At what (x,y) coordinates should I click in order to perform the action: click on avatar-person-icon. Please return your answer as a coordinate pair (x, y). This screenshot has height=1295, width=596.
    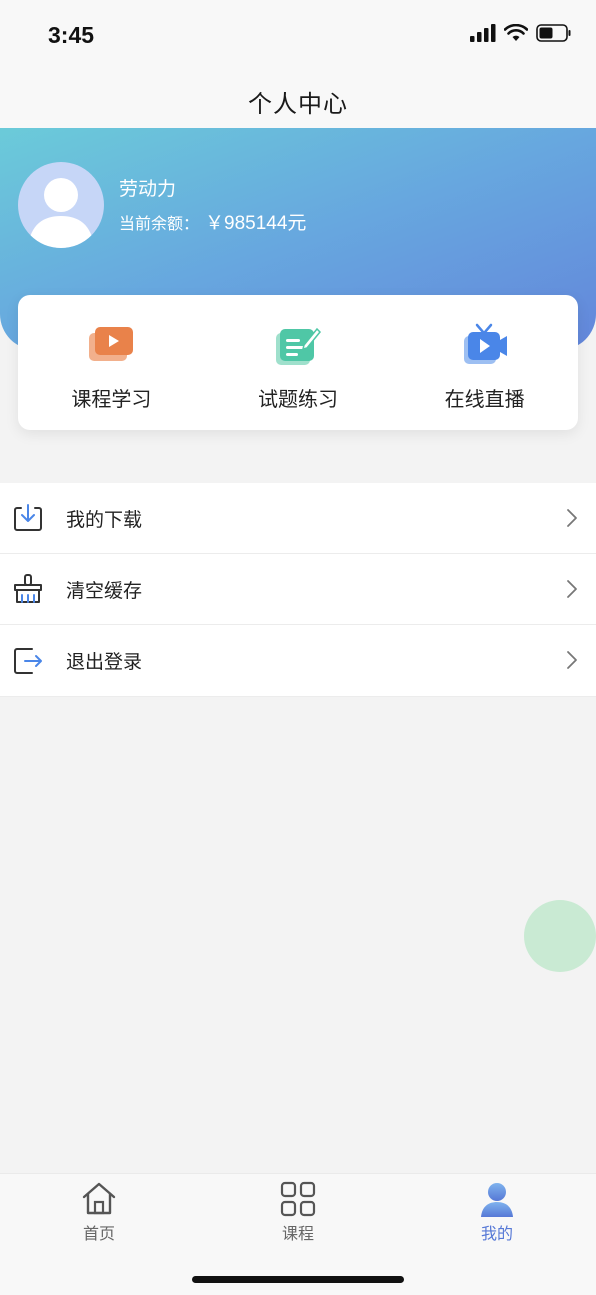
    Looking at the image, I should click on (61, 213).